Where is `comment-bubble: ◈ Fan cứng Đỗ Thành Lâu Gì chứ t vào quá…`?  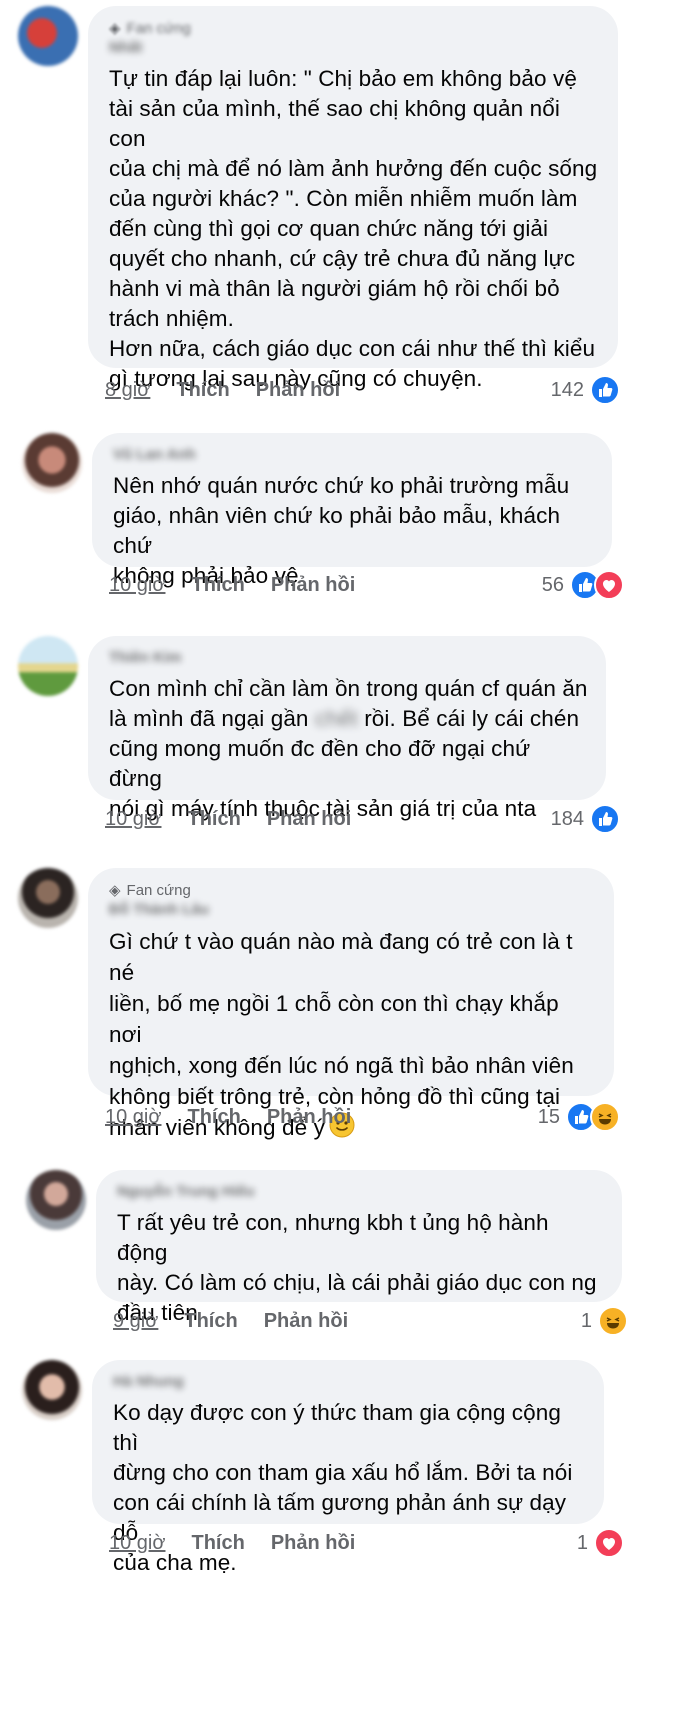 comment-bubble: ◈ Fan cứng Đỗ Thành Lâu Gì chứ t vào quá… is located at coordinates (351, 1004).